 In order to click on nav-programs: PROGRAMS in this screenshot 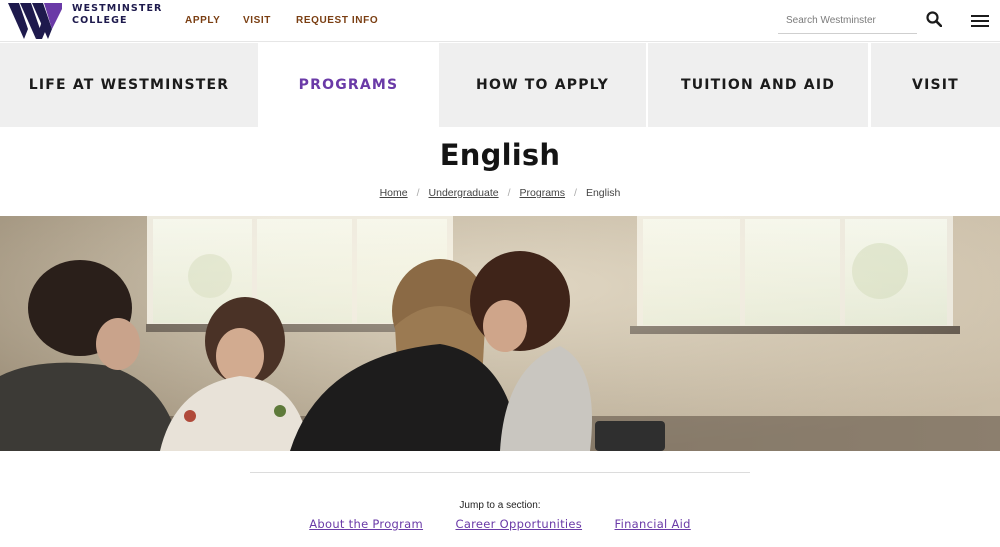, I will do `click(348, 85)`.